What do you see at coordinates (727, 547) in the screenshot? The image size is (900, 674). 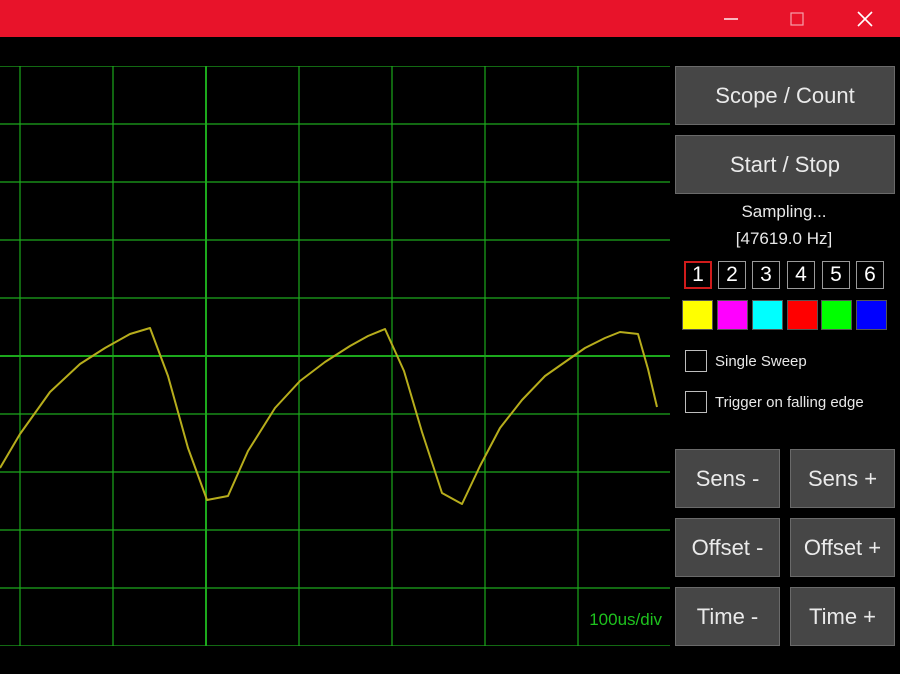 I see `offset-minus-button: Offset -` at bounding box center [727, 547].